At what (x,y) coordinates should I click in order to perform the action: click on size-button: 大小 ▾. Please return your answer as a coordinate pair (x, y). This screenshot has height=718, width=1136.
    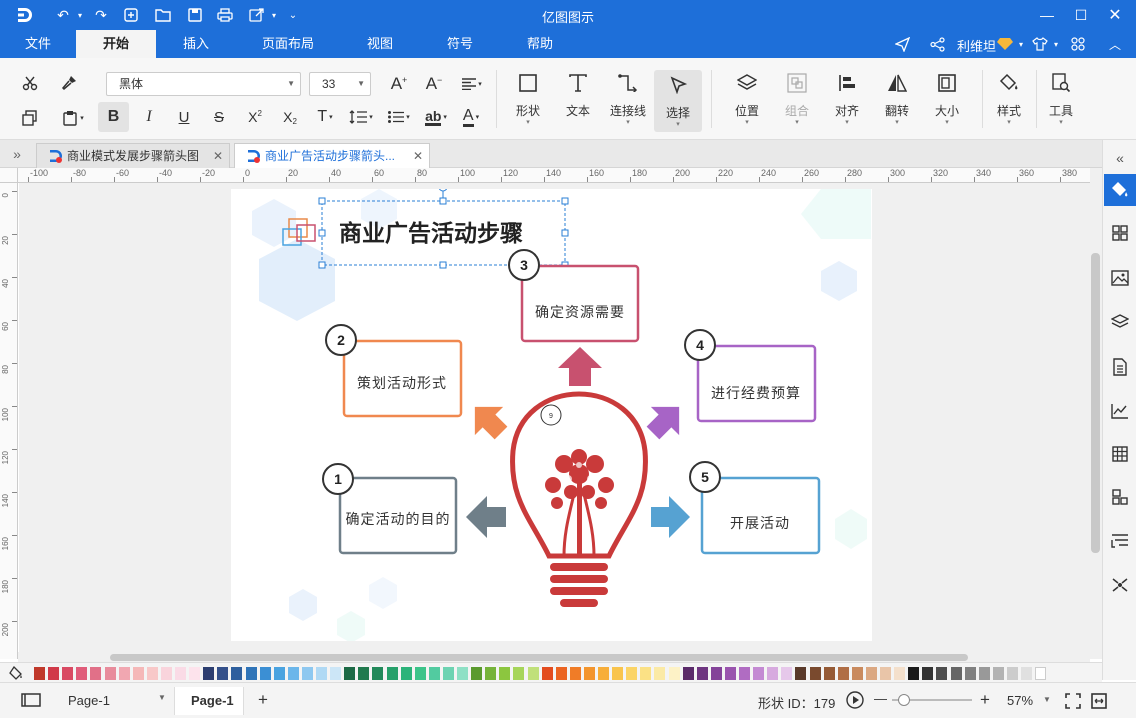
    Looking at the image, I should click on (947, 99).